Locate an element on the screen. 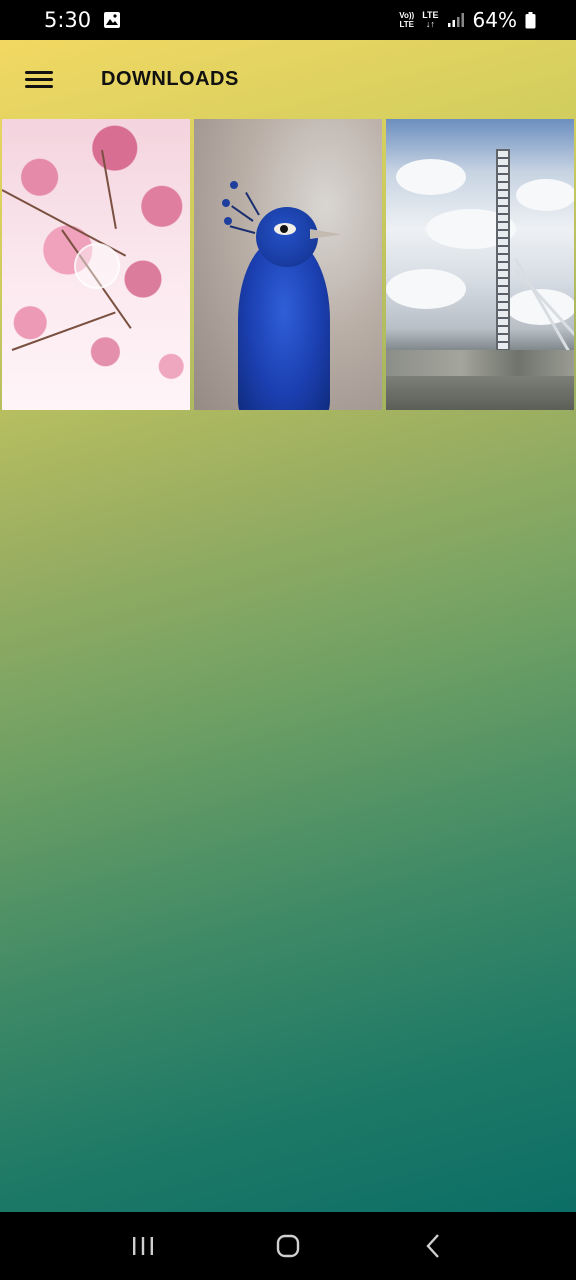 This screenshot has width=576, height=1280. recents-icon is located at coordinates (142, 1246).